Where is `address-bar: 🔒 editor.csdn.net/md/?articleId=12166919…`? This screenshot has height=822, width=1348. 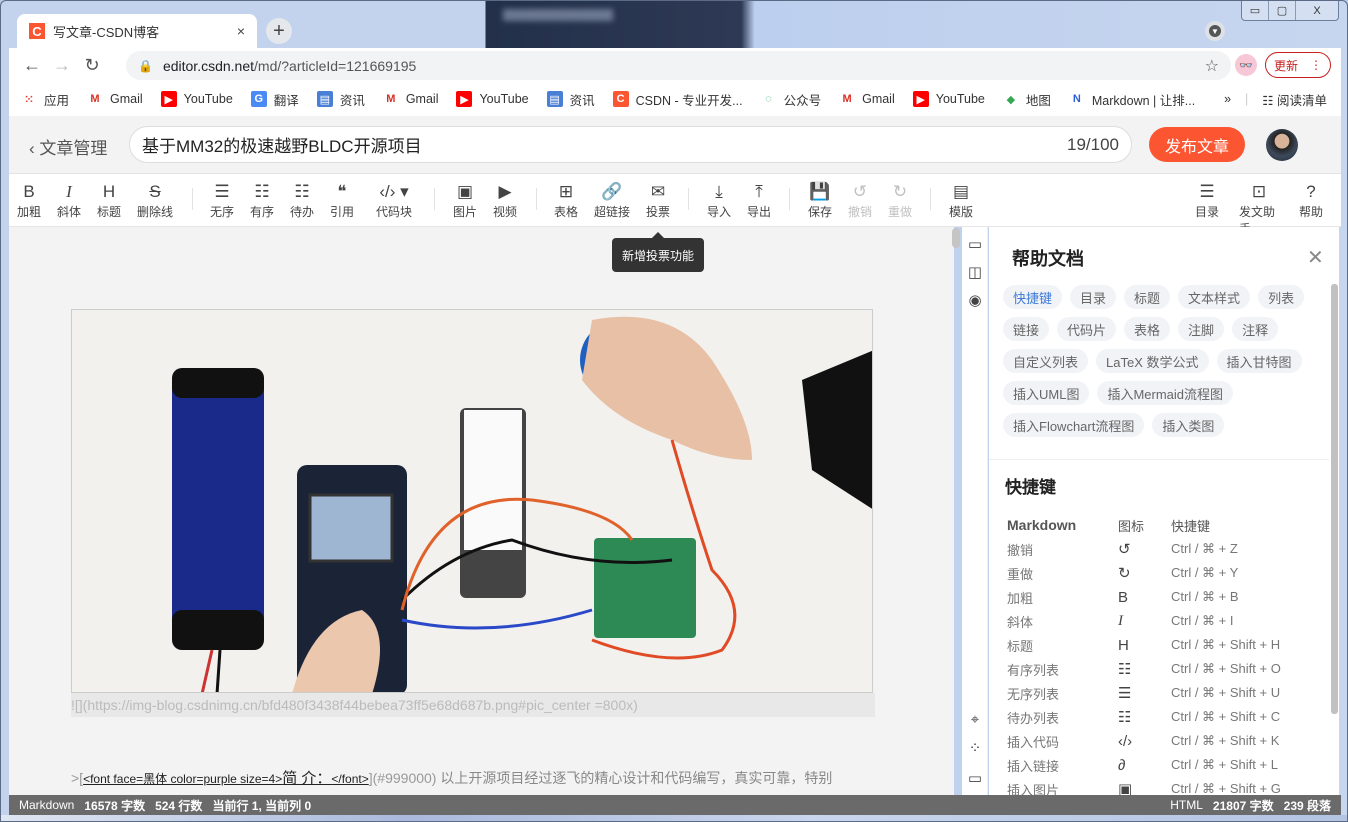 address-bar: 🔒 editor.csdn.net/md/?articleId=12166919… is located at coordinates (678, 65).